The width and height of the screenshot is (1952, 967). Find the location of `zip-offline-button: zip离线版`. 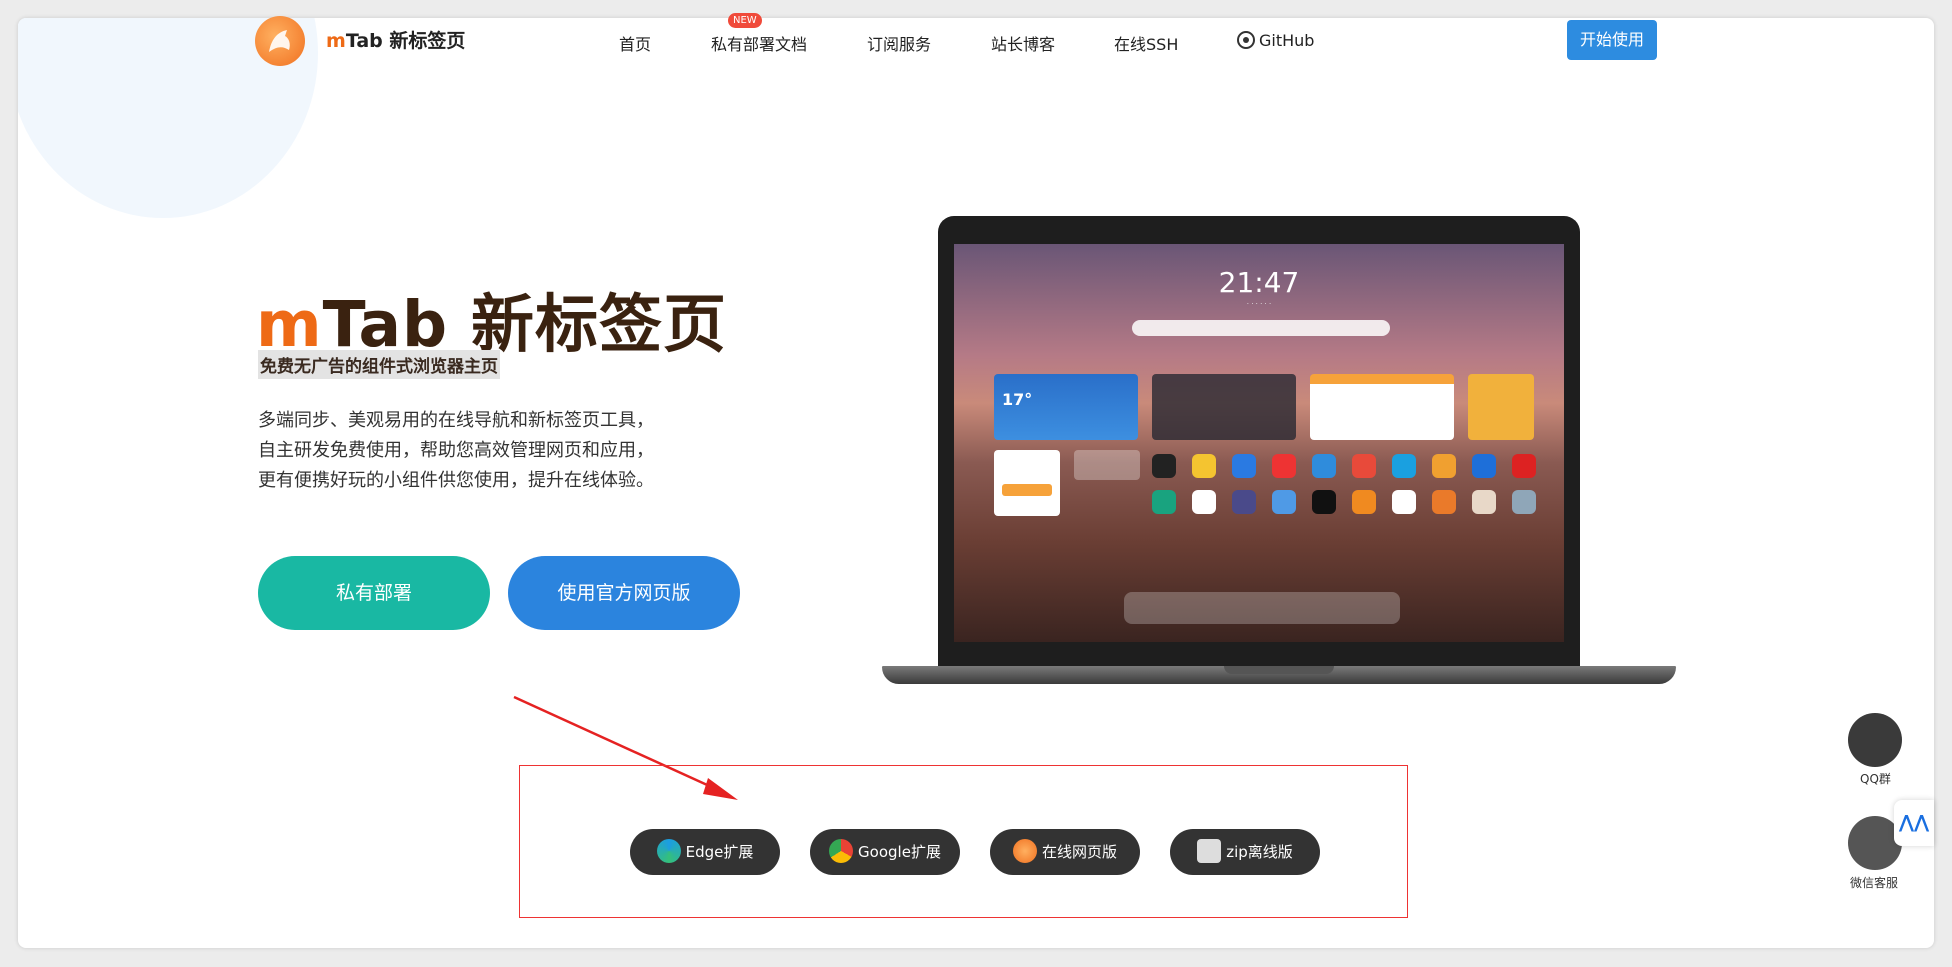

zip-offline-button: zip离线版 is located at coordinates (1245, 852).